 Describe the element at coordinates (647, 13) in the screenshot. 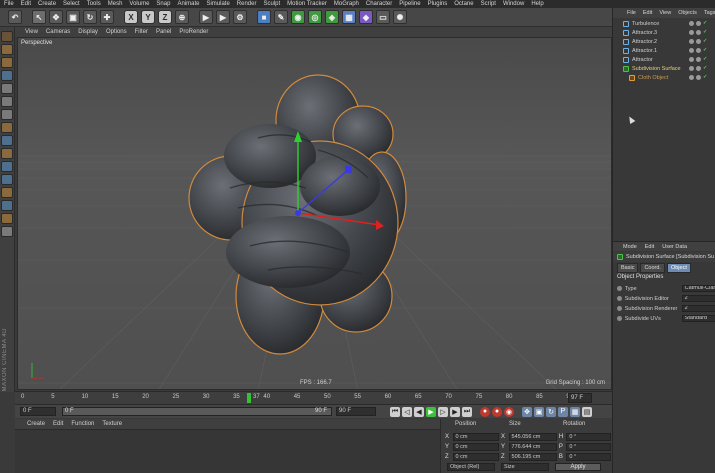

I see `object-menu-edit: Edit` at that location.